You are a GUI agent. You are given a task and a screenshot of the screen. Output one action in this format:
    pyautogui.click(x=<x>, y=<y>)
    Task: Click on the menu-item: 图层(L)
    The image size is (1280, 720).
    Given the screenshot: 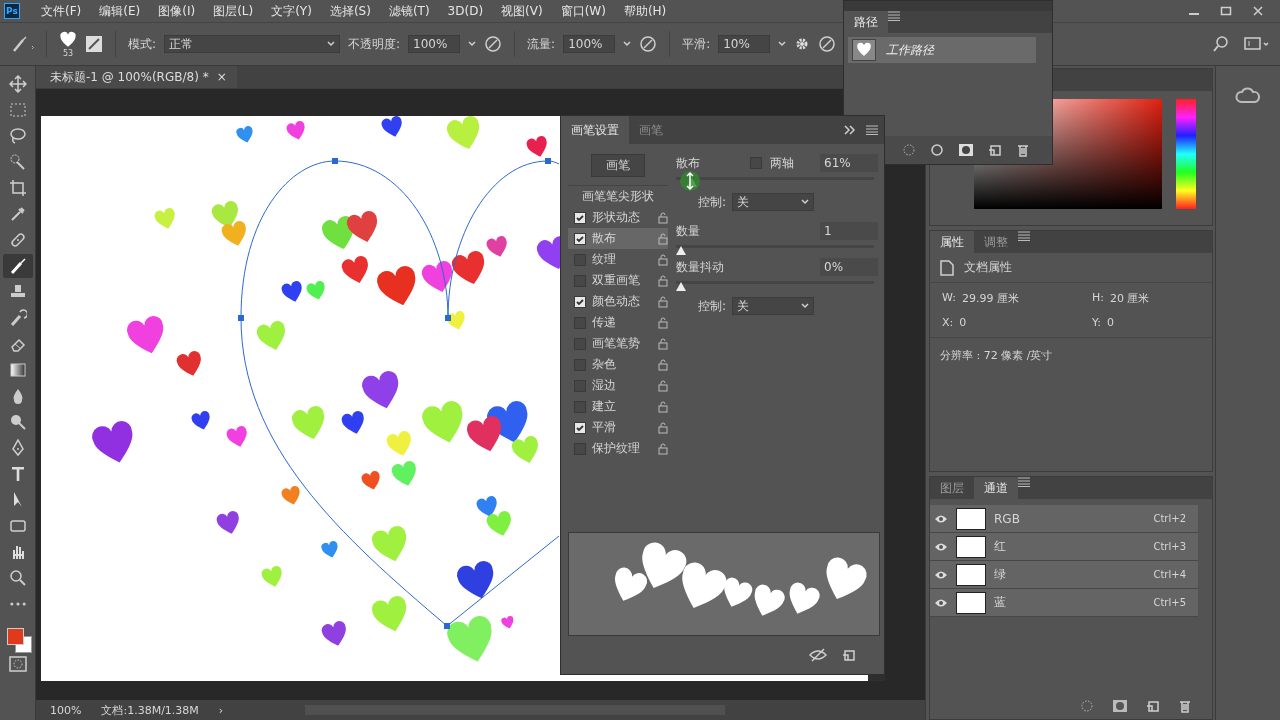 What is the action you would take?
    pyautogui.click(x=233, y=11)
    